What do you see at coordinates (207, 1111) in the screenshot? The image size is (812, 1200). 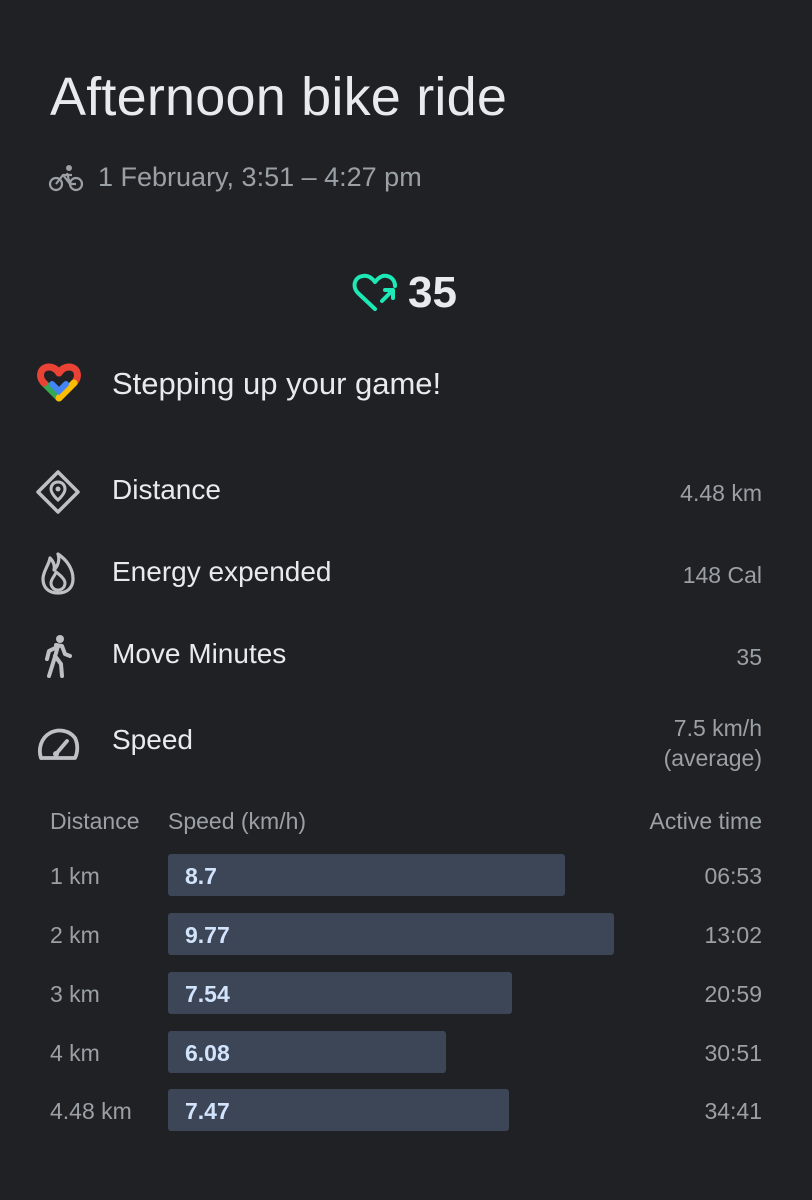 I see `split-speed: 7.47` at bounding box center [207, 1111].